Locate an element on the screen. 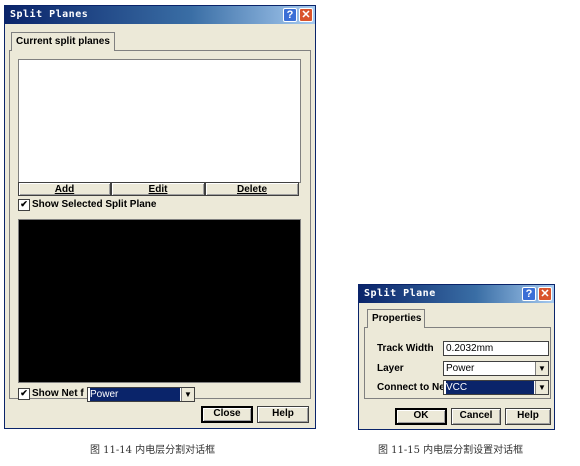 The image size is (580, 466). track-width-input: 0.2032mm is located at coordinates (496, 348).